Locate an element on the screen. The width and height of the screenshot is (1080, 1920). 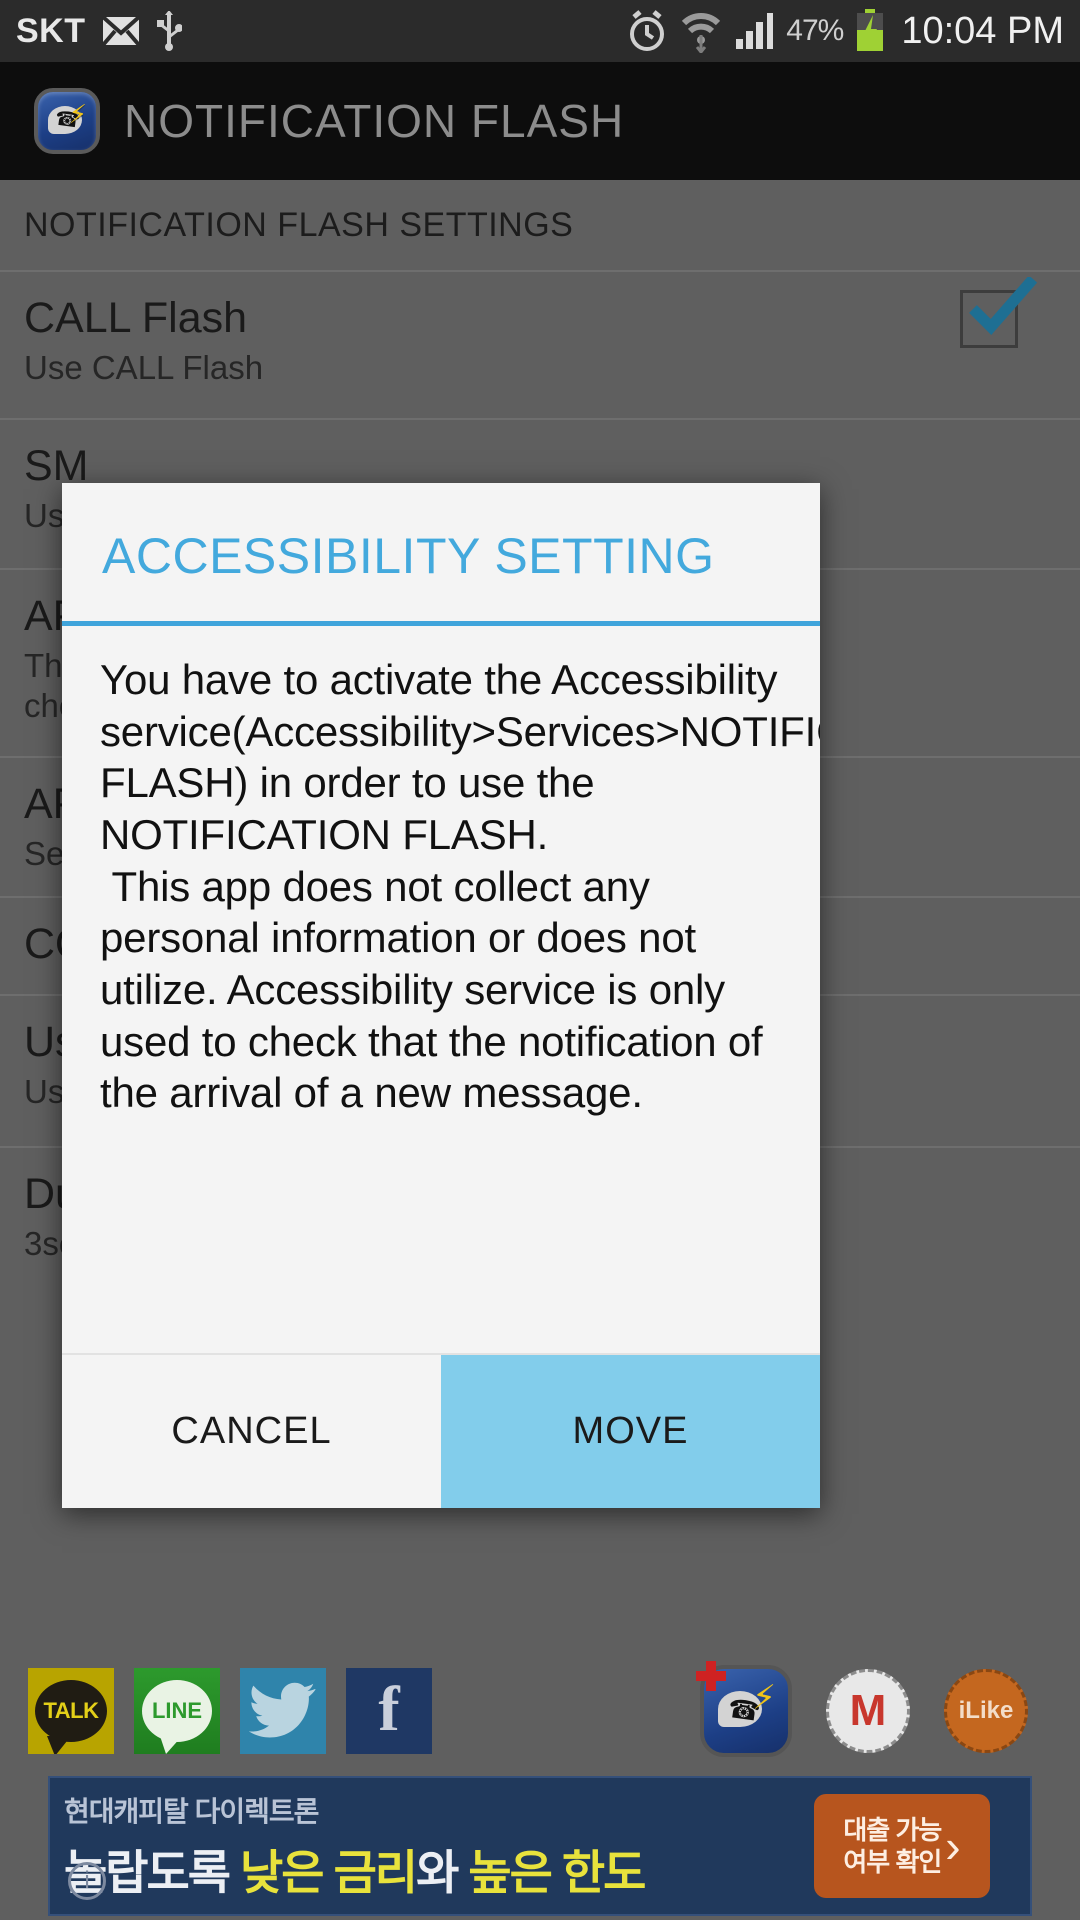
kakaotalk-icon: TALK is located at coordinates (71, 1711).